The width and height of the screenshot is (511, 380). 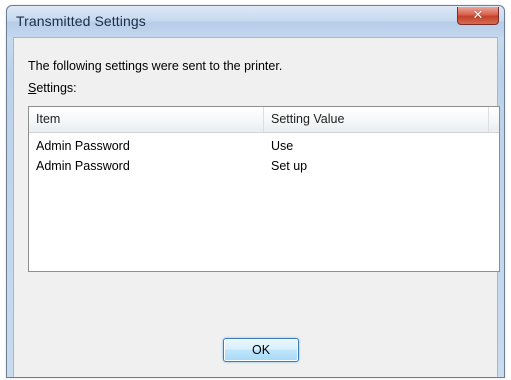 I want to click on list-header: Item Setting Value, so click(x=264, y=120).